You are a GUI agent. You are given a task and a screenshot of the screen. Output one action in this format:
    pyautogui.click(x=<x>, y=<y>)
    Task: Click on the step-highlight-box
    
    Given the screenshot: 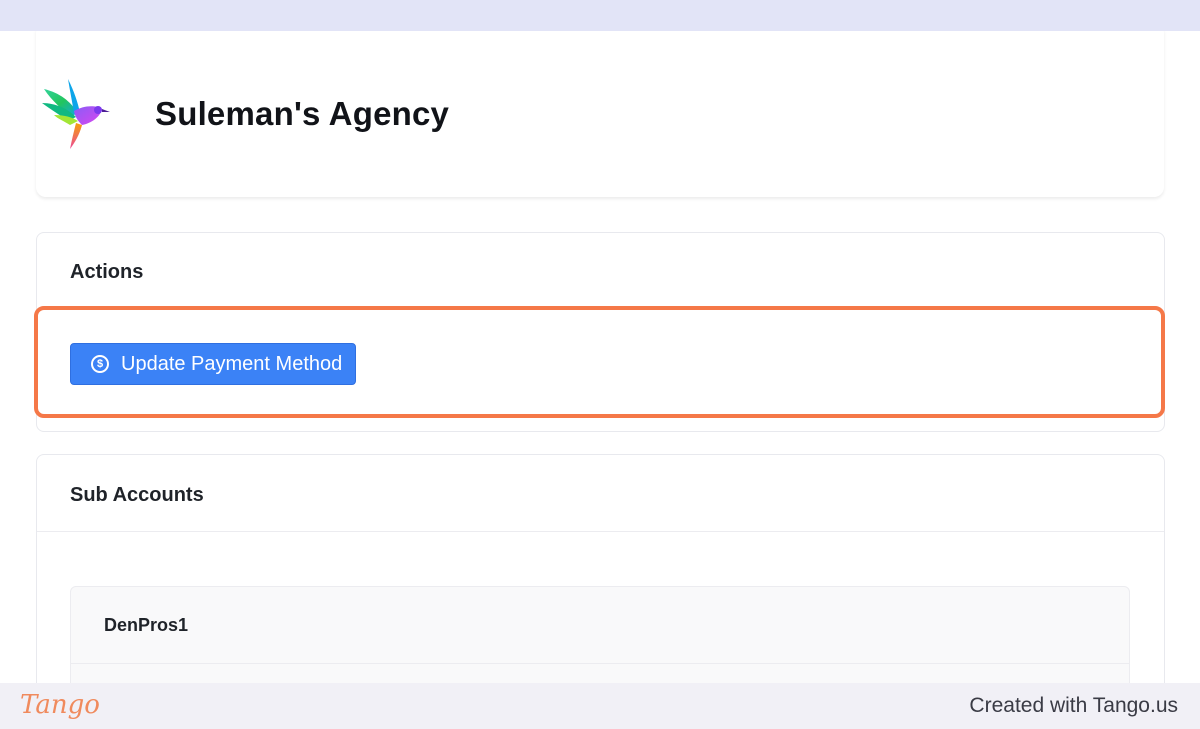 What is the action you would take?
    pyautogui.click(x=599, y=362)
    